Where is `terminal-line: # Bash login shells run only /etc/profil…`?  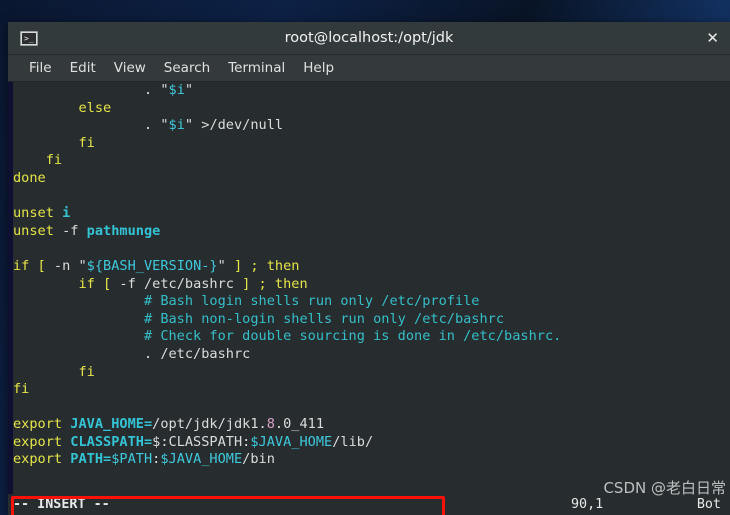 terminal-line: # Bash login shells run only /etc/profil… is located at coordinates (371, 302).